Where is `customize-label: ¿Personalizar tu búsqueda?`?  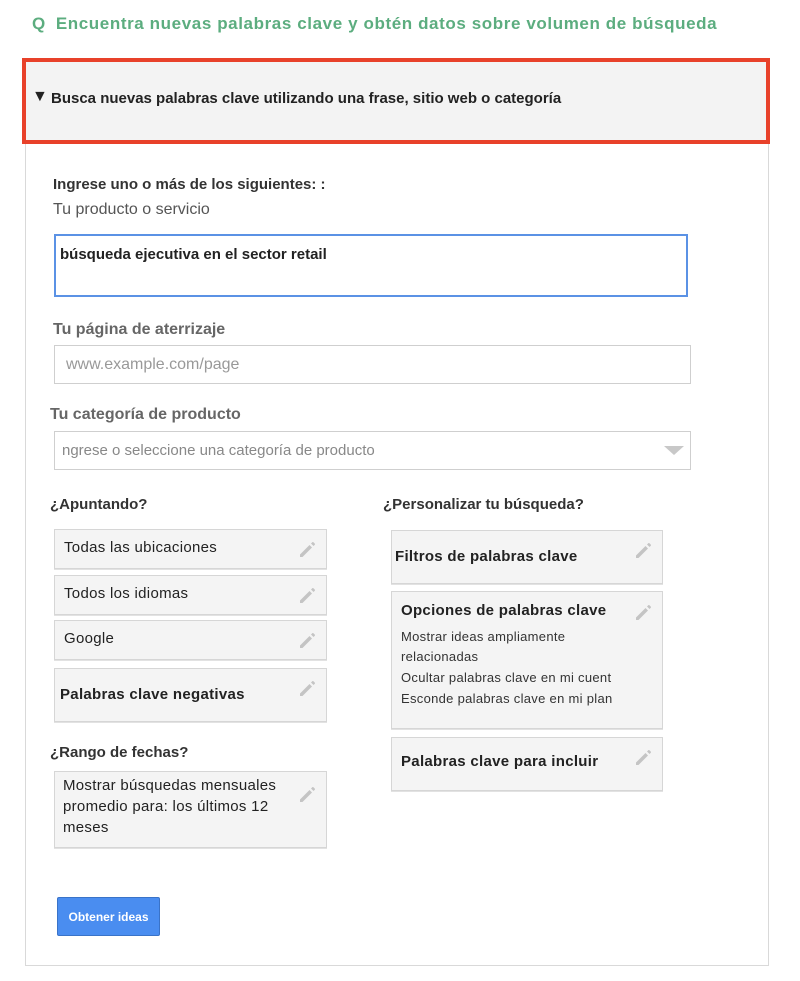 customize-label: ¿Personalizar tu búsqueda? is located at coordinates (483, 504).